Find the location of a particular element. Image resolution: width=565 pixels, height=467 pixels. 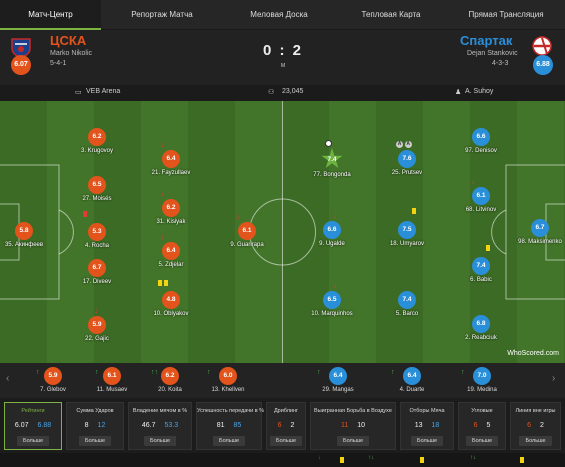

home-player: ↓ 5.9 22. Gajic is located at coordinates (97, 324).